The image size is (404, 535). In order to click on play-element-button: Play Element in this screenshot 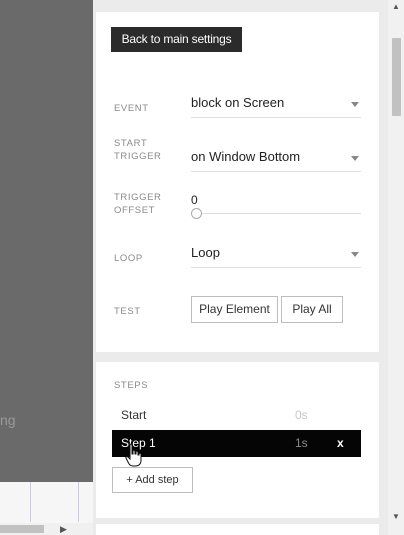, I will do `click(234, 309)`.